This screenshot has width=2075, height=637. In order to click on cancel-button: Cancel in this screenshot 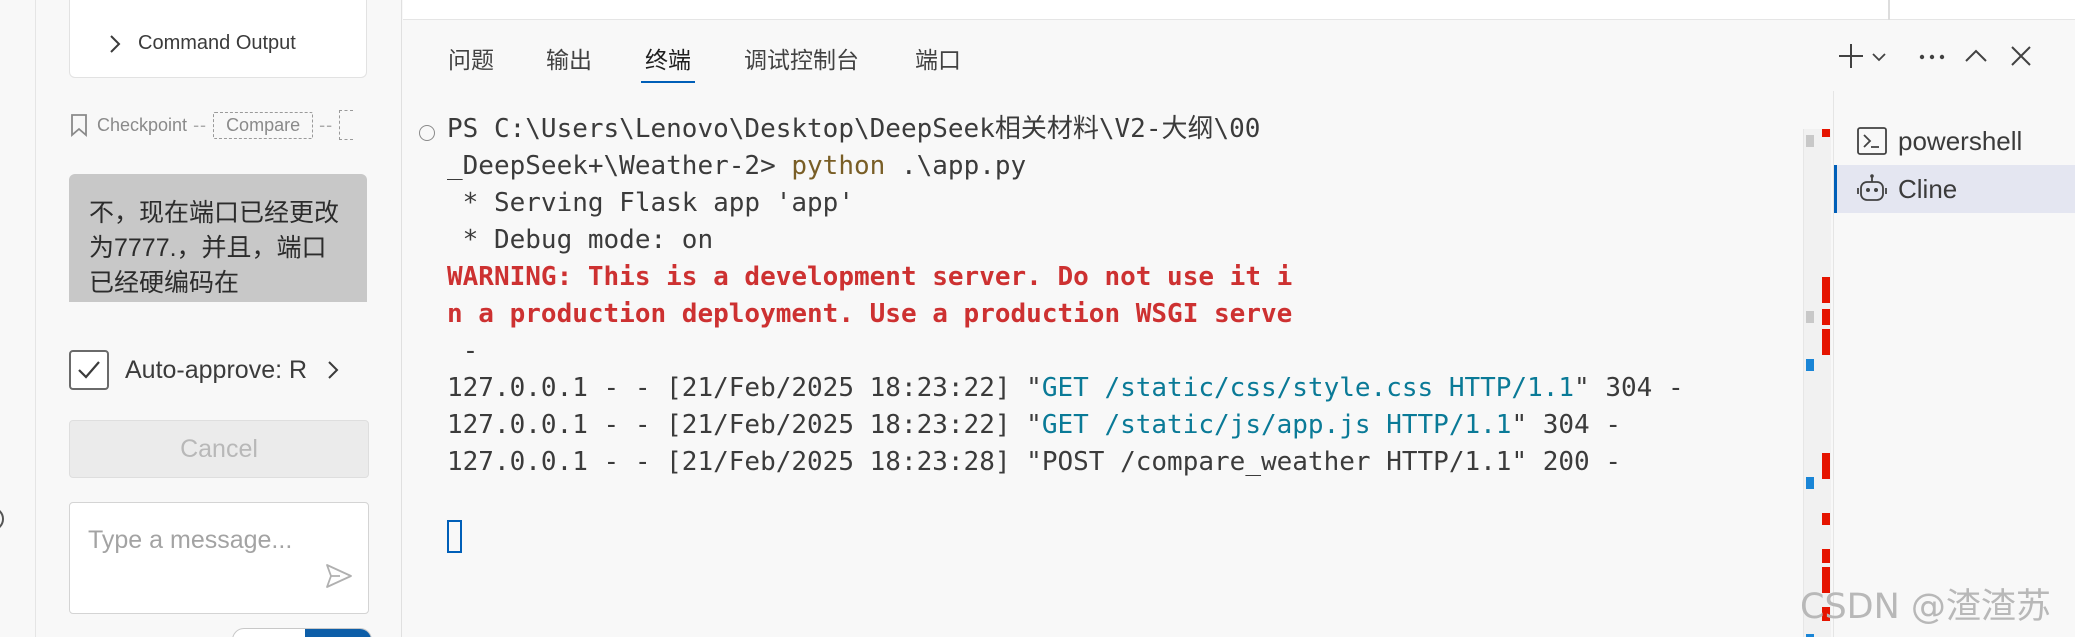, I will do `click(219, 449)`.